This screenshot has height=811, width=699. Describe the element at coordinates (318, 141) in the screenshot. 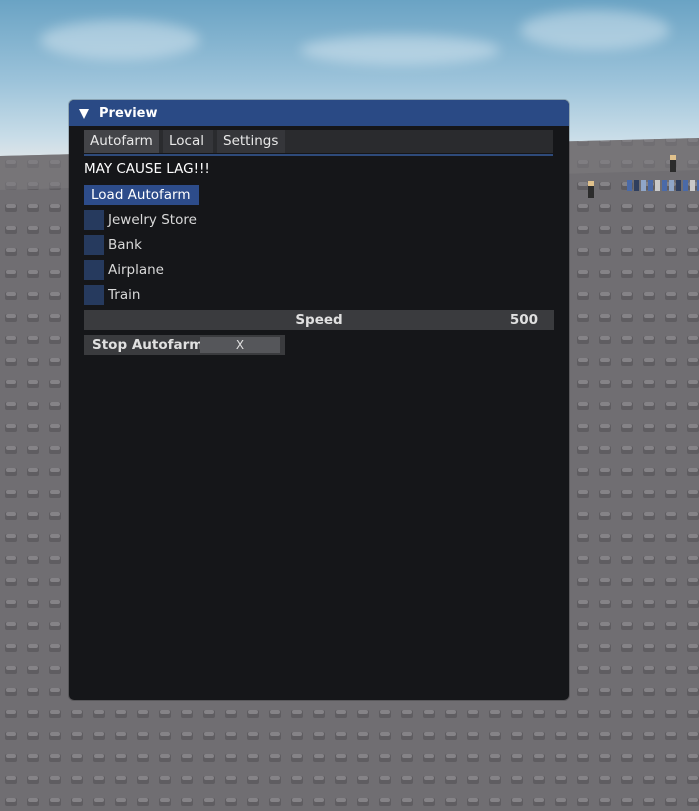

I see `tab-bar: Autofarm Local Settings` at that location.